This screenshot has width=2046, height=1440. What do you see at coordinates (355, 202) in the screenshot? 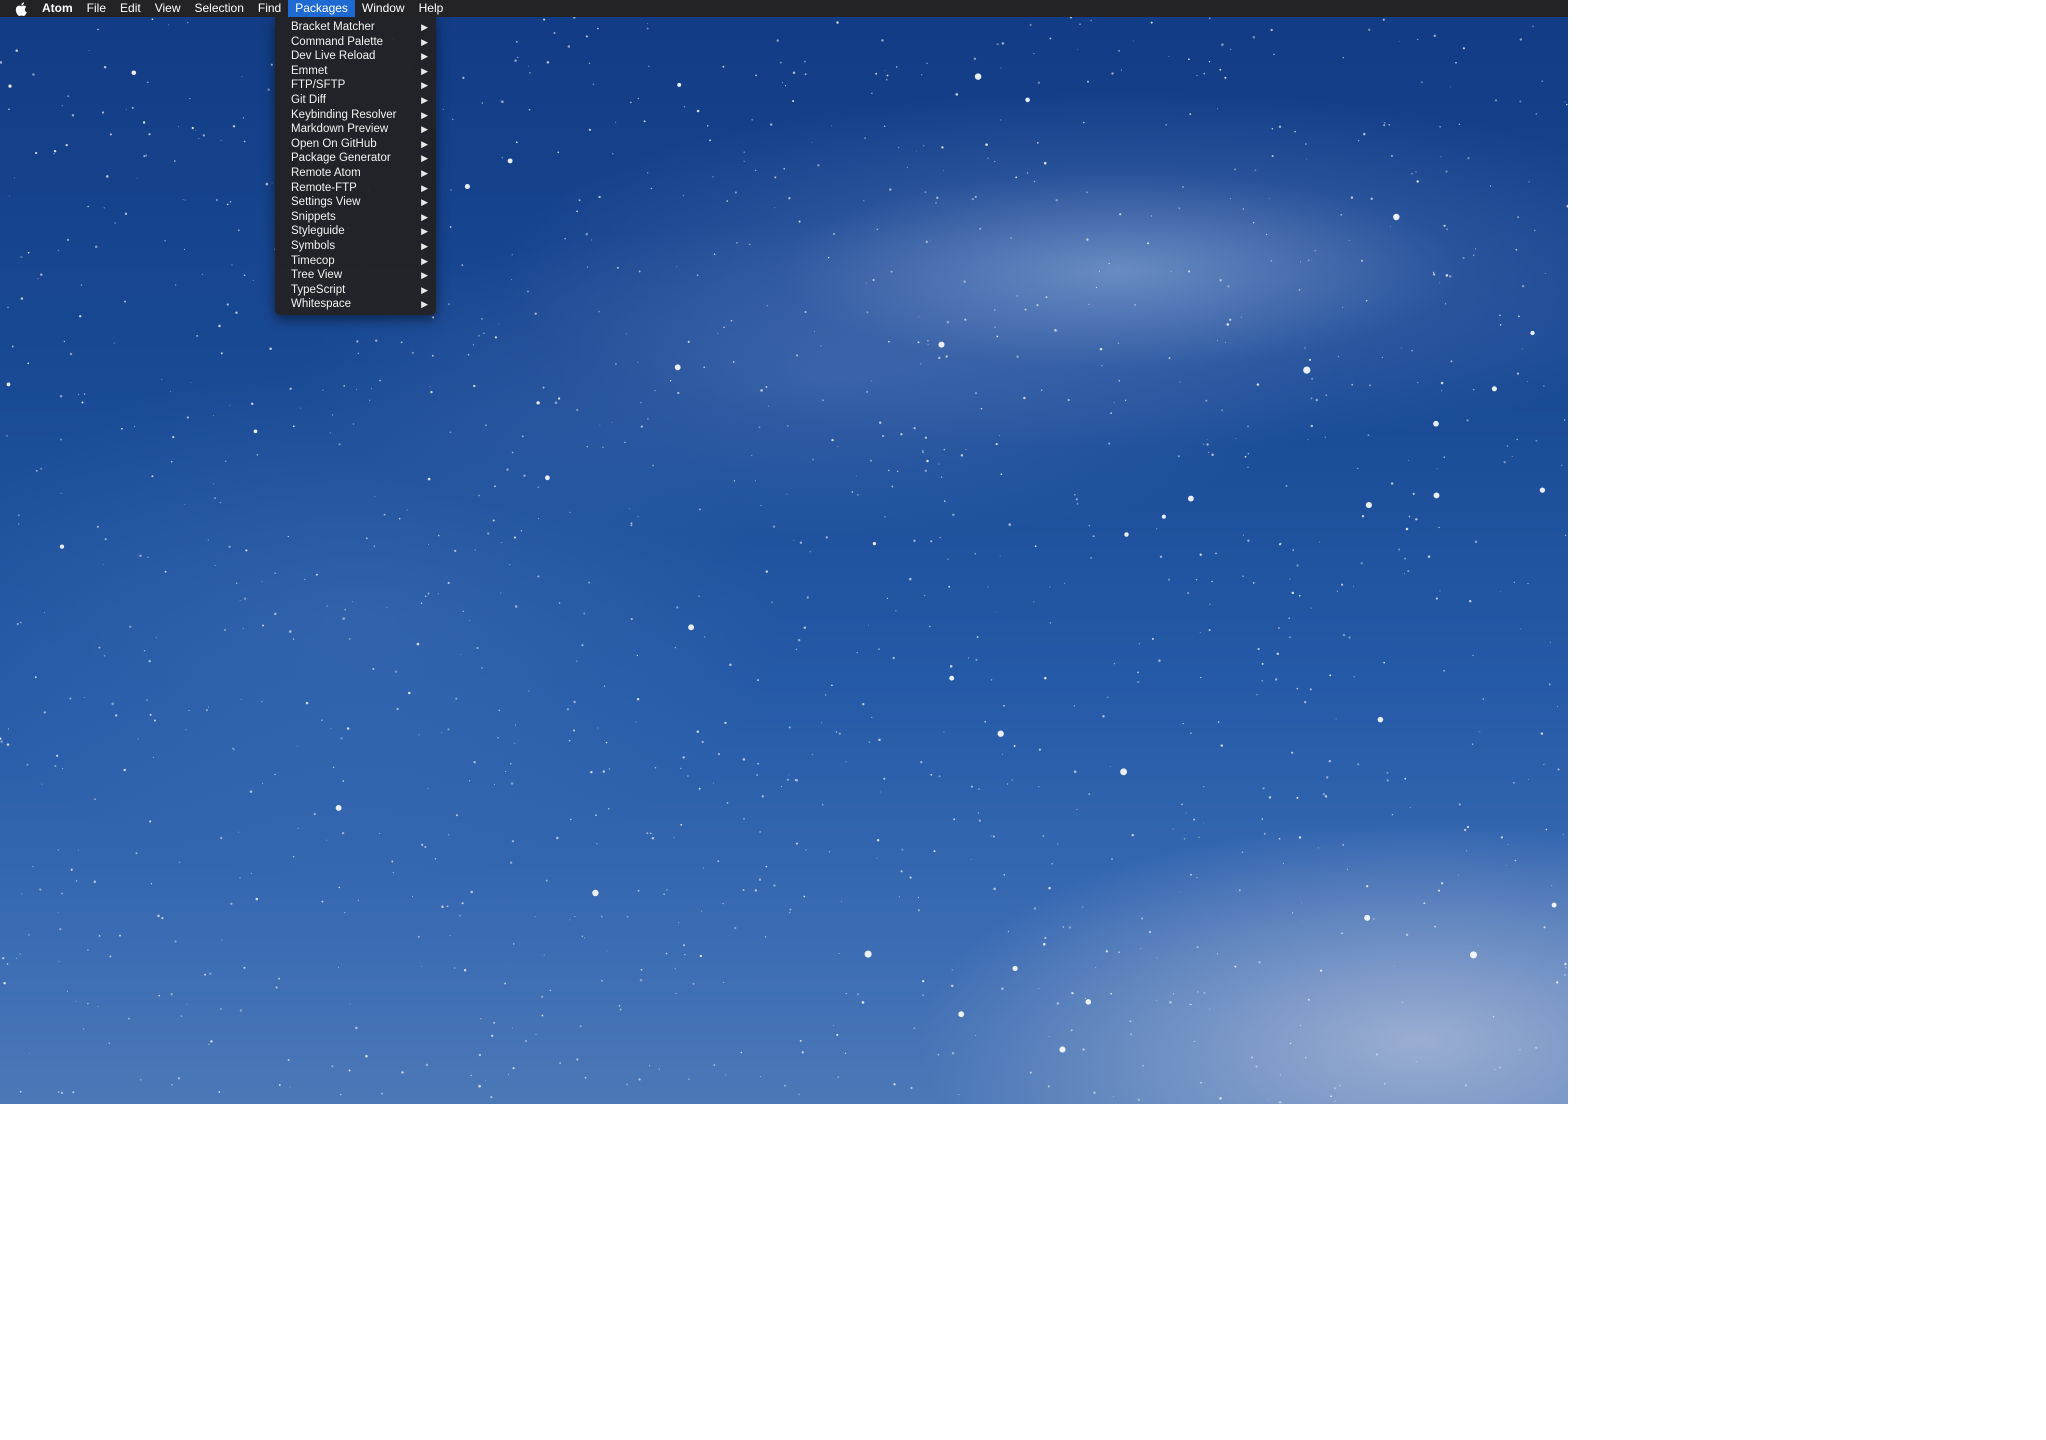
I see `menu-item-settings-view: Settings View ▶` at bounding box center [355, 202].